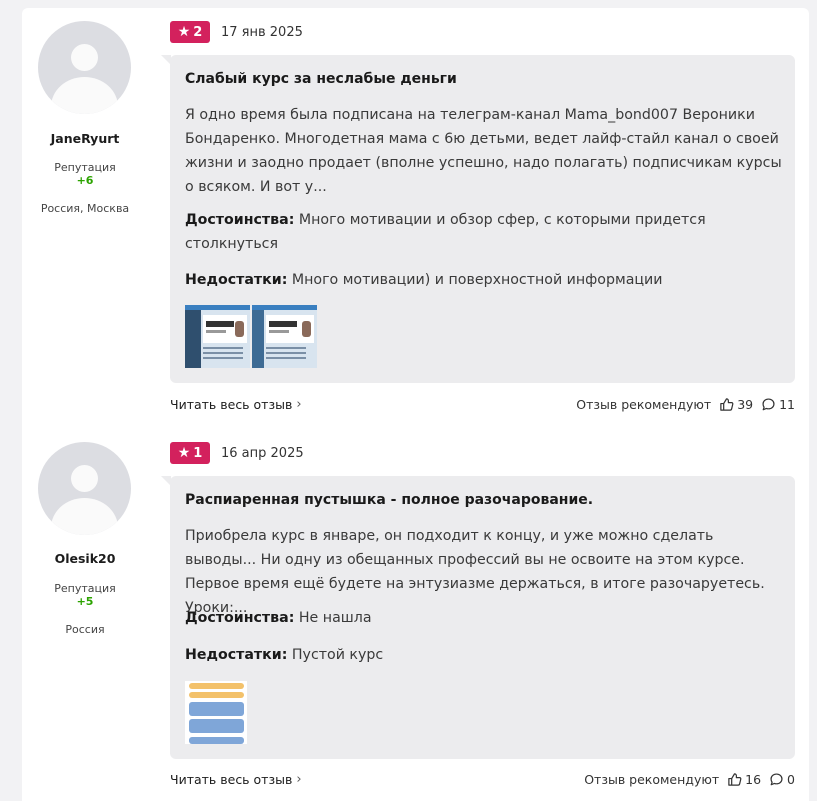 Image resolution: width=817 pixels, height=801 pixels. I want to click on like-button: 16, so click(744, 779).